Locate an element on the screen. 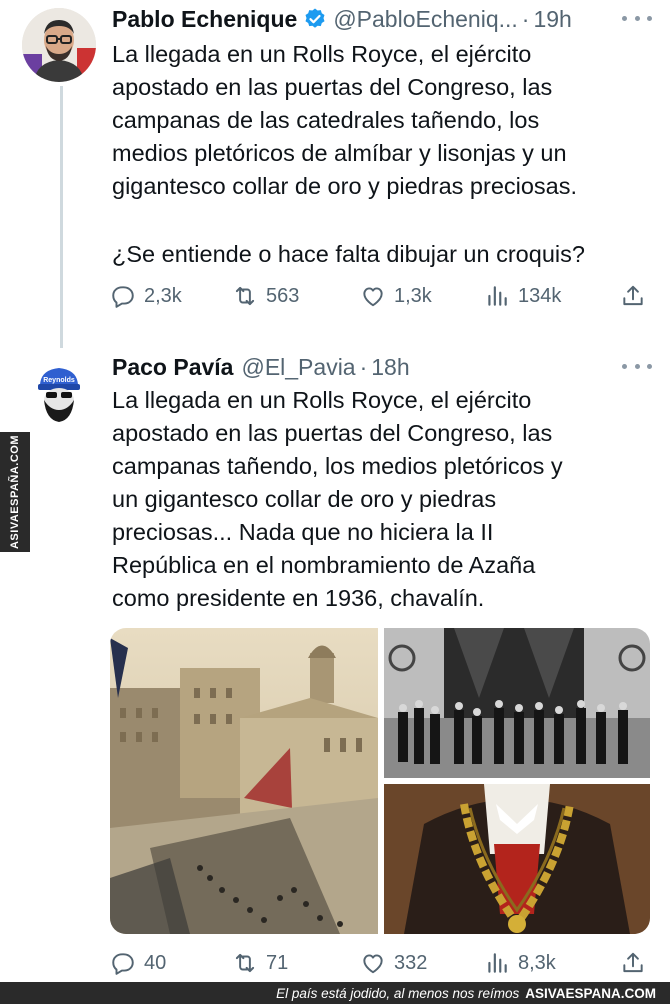  avatar-image is located at coordinates (59, 45).